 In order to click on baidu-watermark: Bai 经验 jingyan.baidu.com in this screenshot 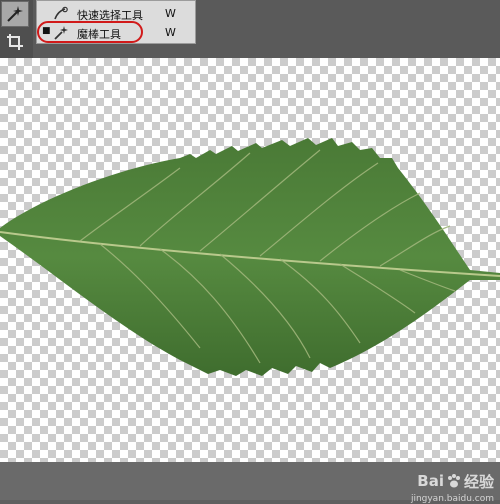, I will do `click(452, 487)`.